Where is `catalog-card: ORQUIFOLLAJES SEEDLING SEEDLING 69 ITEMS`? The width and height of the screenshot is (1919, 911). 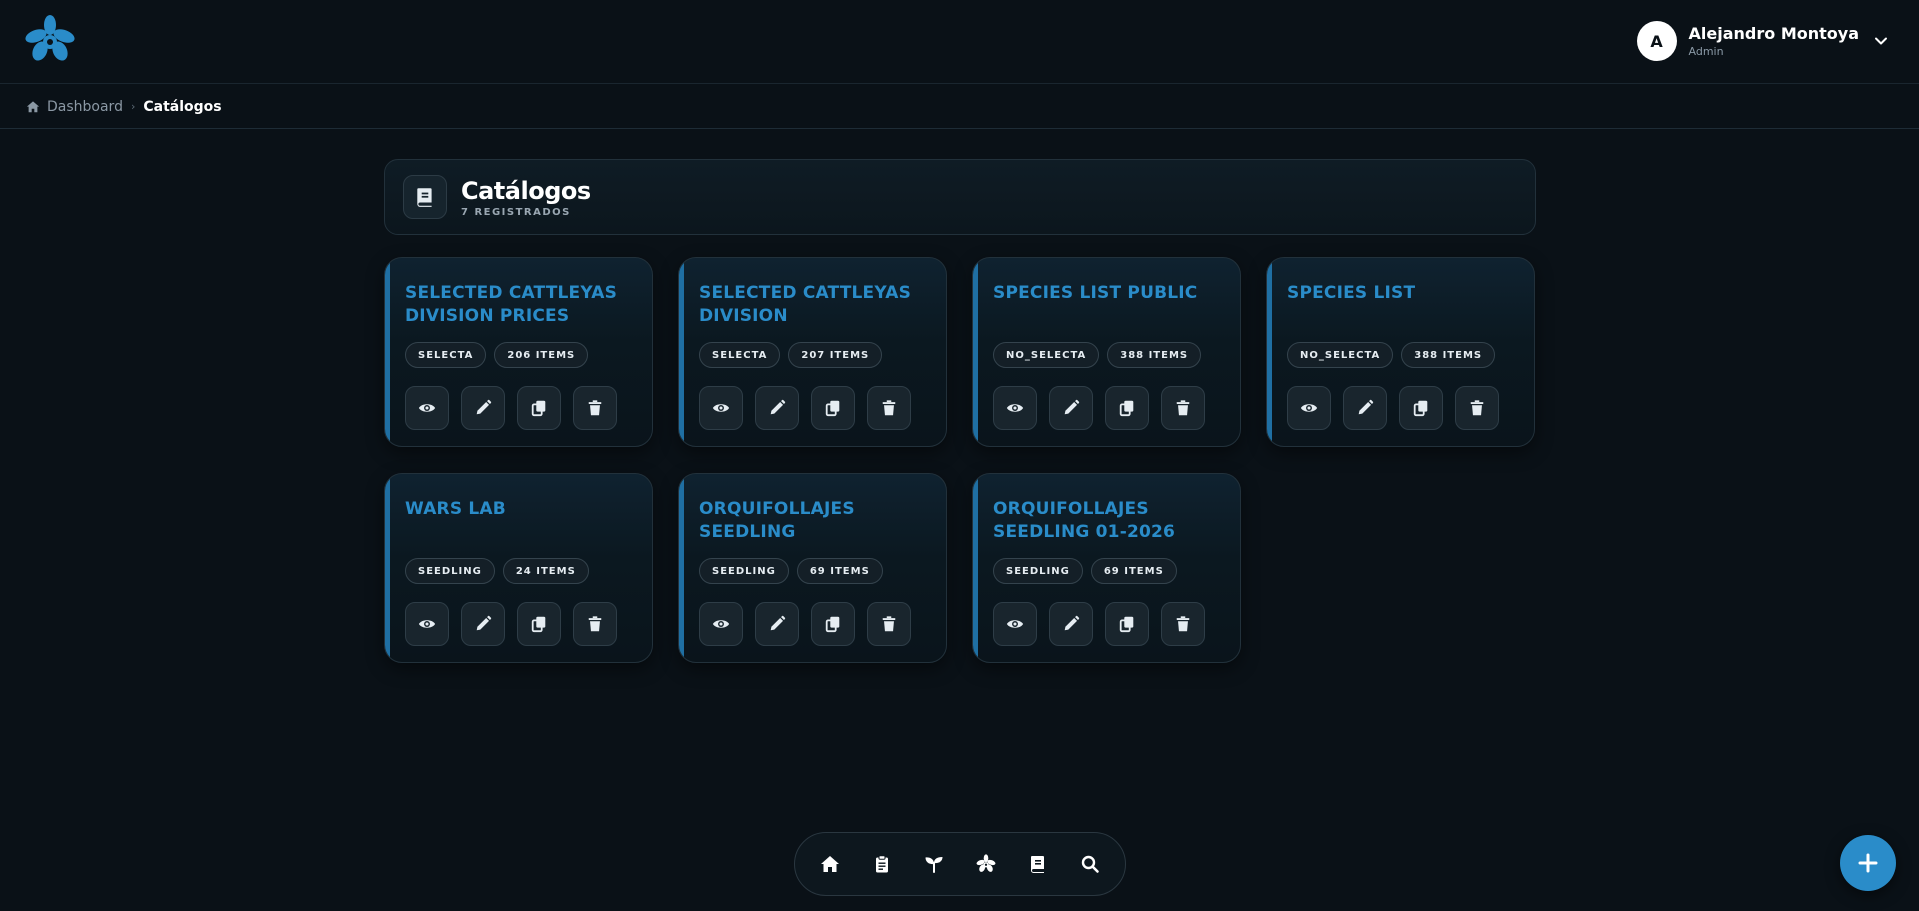
catalog-card: ORQUIFOLLAJES SEEDLING SEEDLING 69 ITEMS is located at coordinates (812, 568).